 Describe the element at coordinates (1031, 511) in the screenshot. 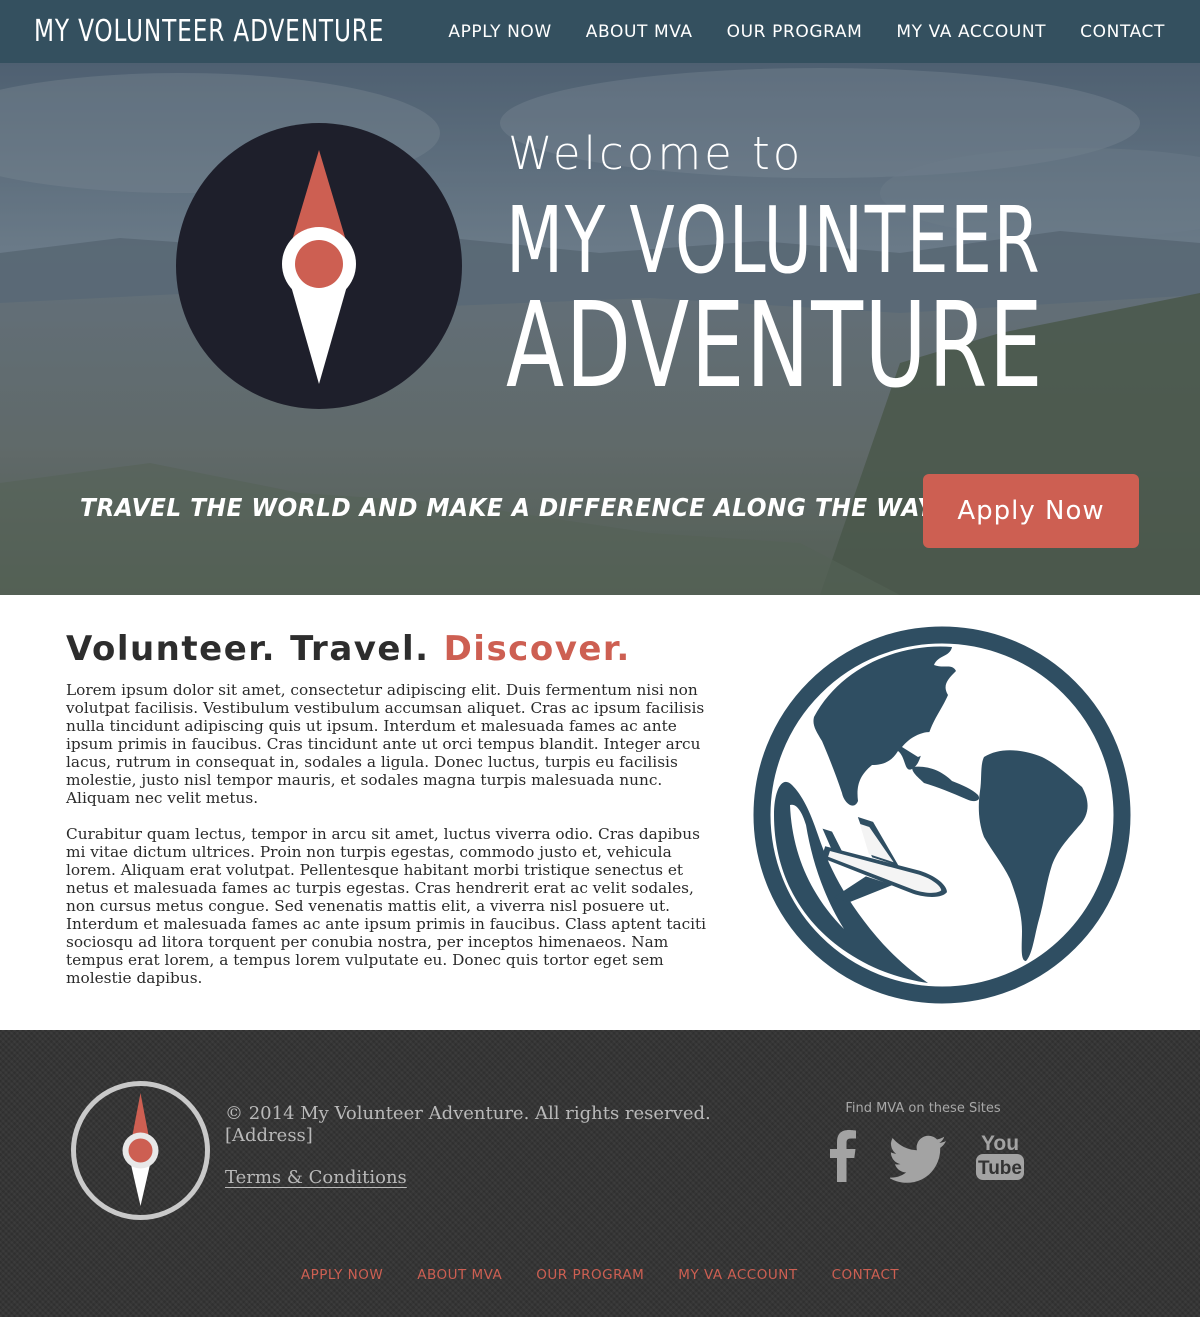

I see `apply-now-button: Apply Now` at that location.